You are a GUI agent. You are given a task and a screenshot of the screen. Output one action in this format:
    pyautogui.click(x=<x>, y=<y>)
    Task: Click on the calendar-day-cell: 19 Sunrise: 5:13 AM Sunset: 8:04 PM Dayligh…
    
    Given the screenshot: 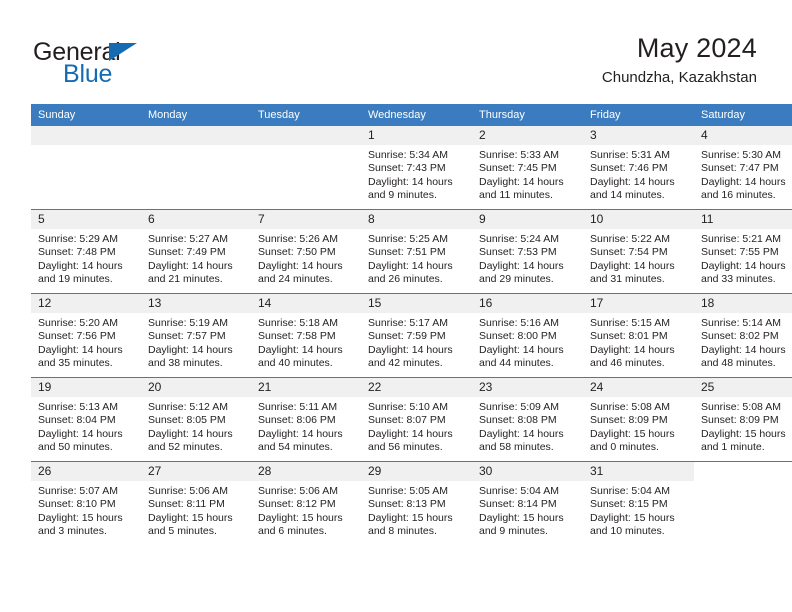 What is the action you would take?
    pyautogui.click(x=86, y=419)
    